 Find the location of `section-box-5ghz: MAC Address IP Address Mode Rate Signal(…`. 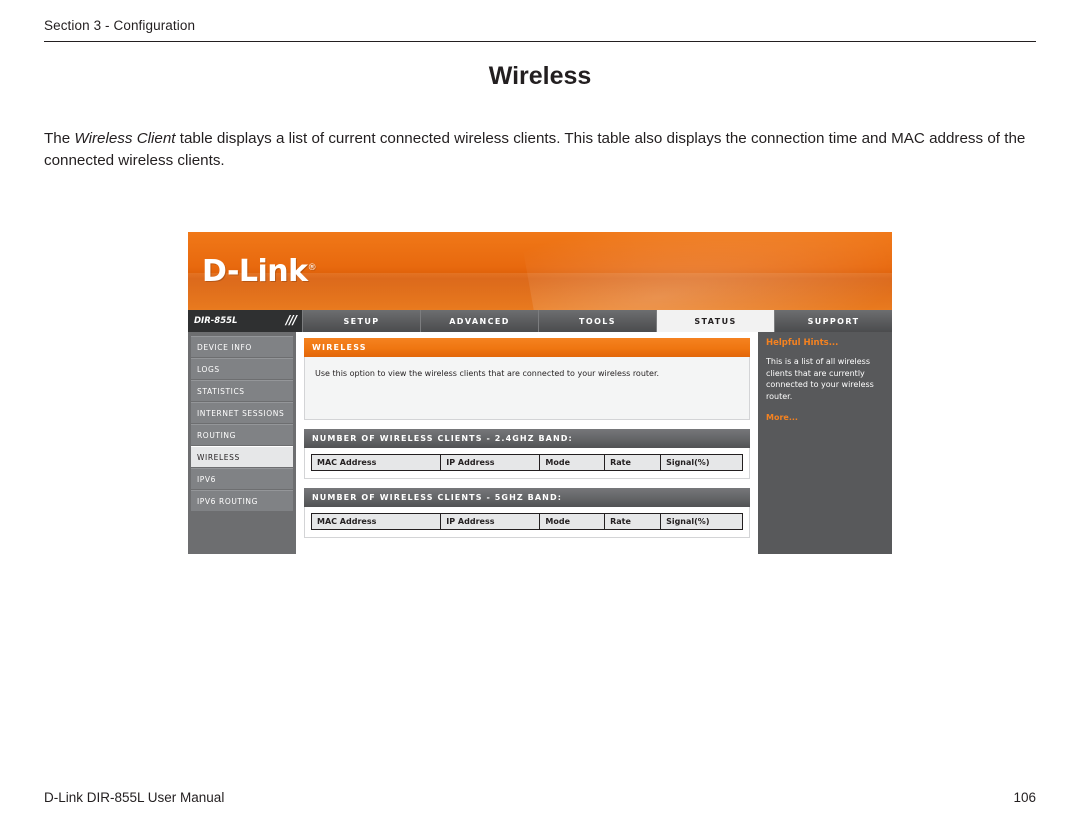

section-box-5ghz: MAC Address IP Address Mode Rate Signal(… is located at coordinates (527, 522).